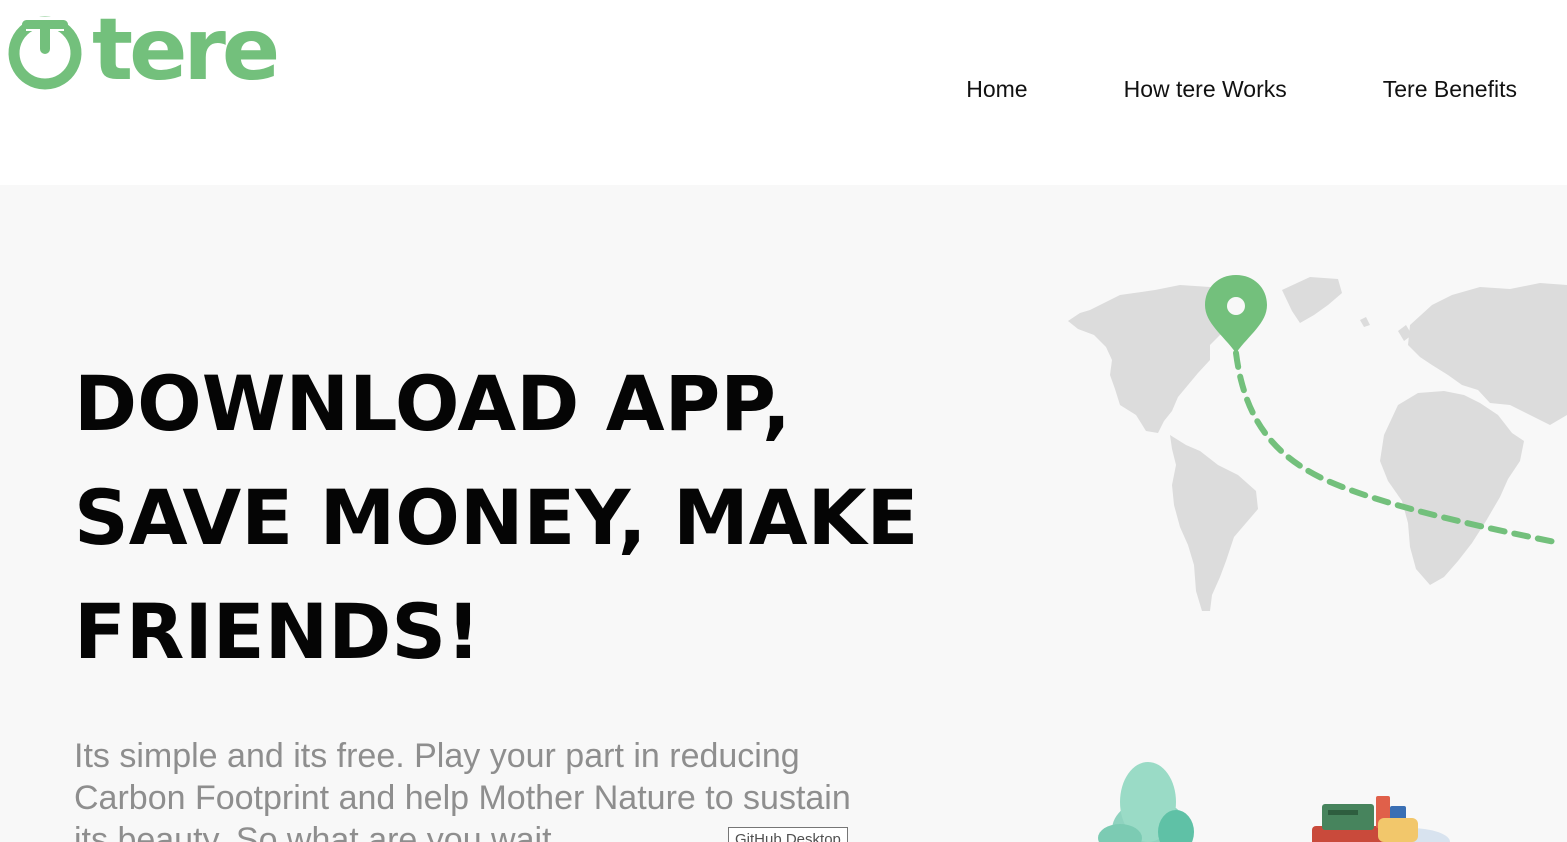 The width and height of the screenshot is (1567, 842). Describe the element at coordinates (496, 517) in the screenshot. I see `headline-line: SAVE MONEY, MAKE` at that location.